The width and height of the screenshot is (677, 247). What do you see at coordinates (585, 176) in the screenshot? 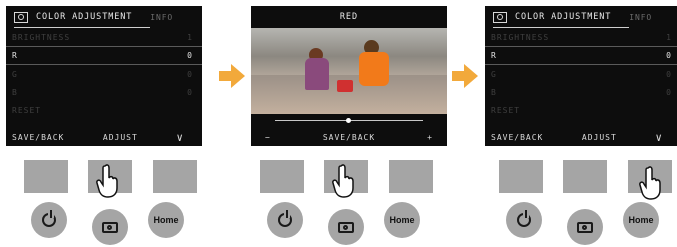
I see `soft-button-middle` at bounding box center [585, 176].